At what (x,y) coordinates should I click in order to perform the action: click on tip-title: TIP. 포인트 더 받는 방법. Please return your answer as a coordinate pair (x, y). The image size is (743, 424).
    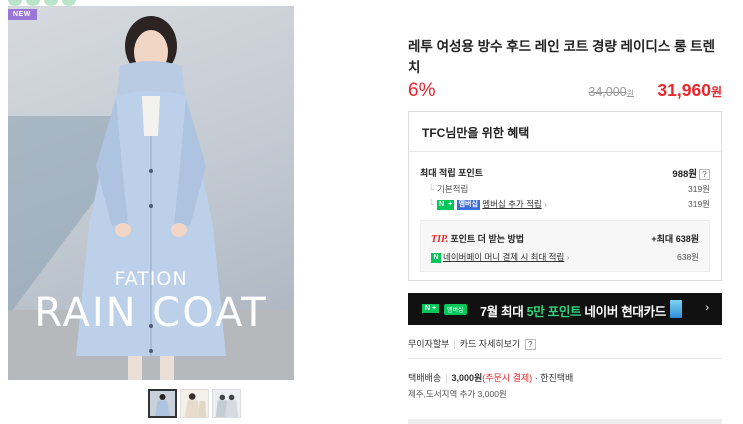
    Looking at the image, I should click on (477, 238).